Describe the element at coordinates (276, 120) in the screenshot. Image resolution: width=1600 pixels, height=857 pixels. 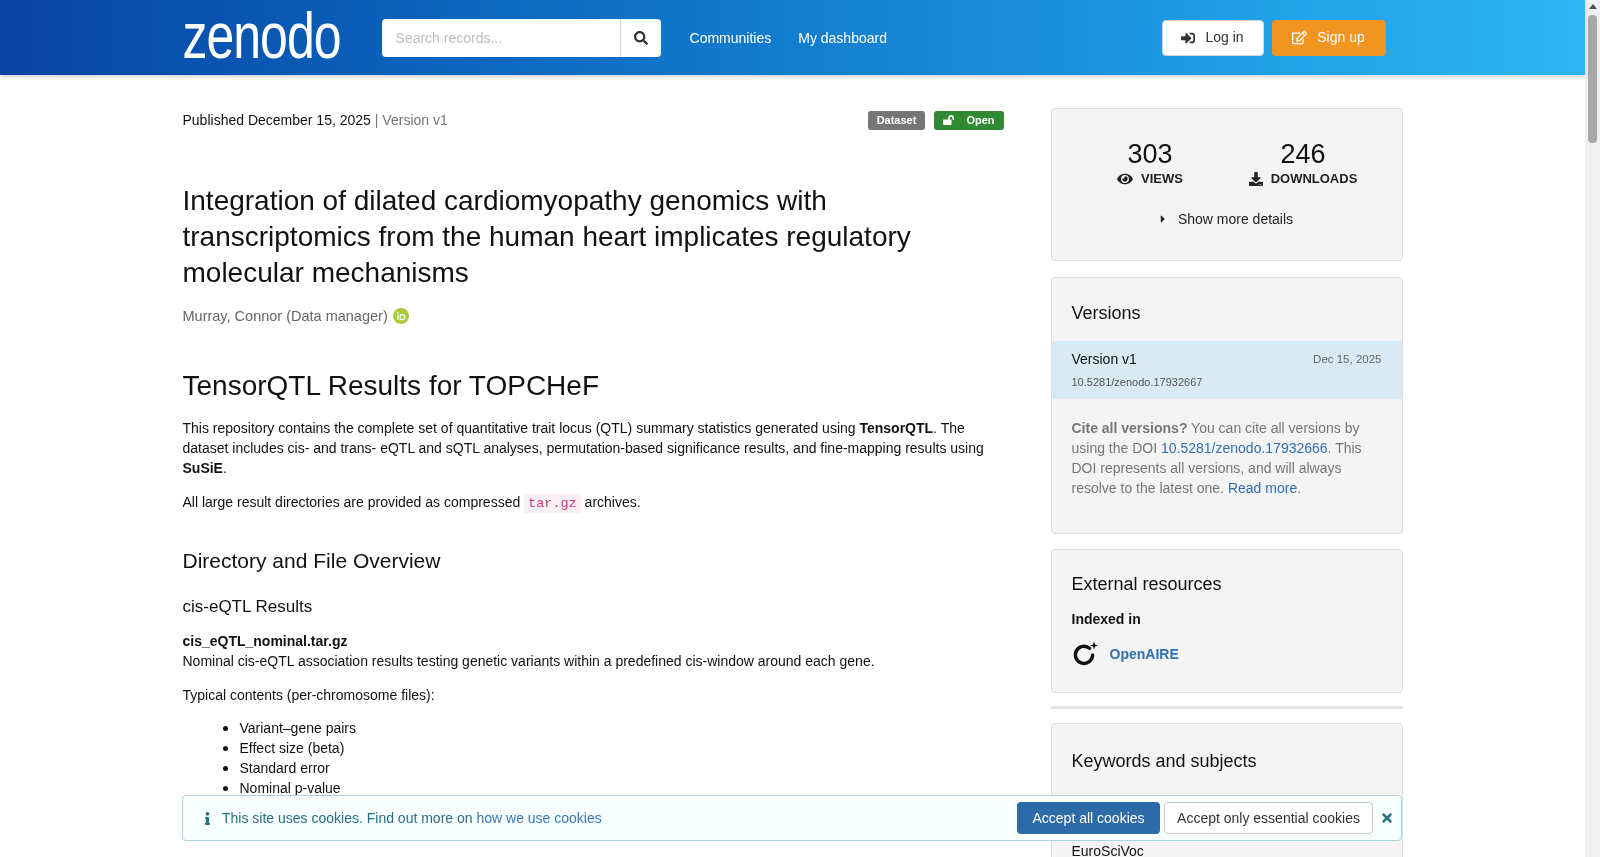
I see `publication-date: Published December 15, 2025` at that location.